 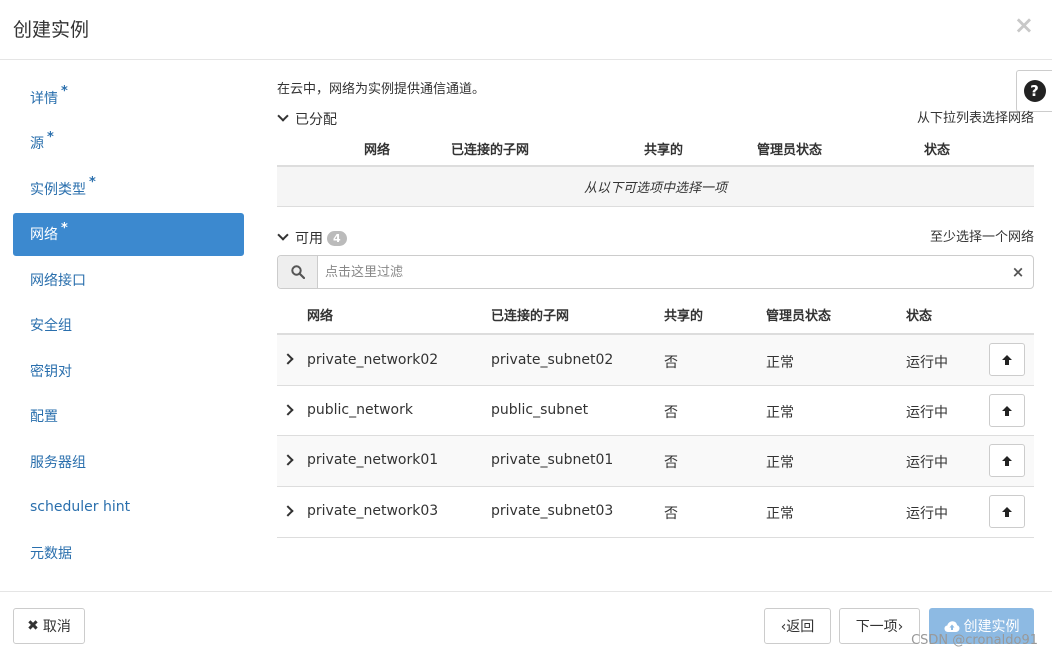 I want to click on allocated-title: 已分配, so click(x=316, y=120).